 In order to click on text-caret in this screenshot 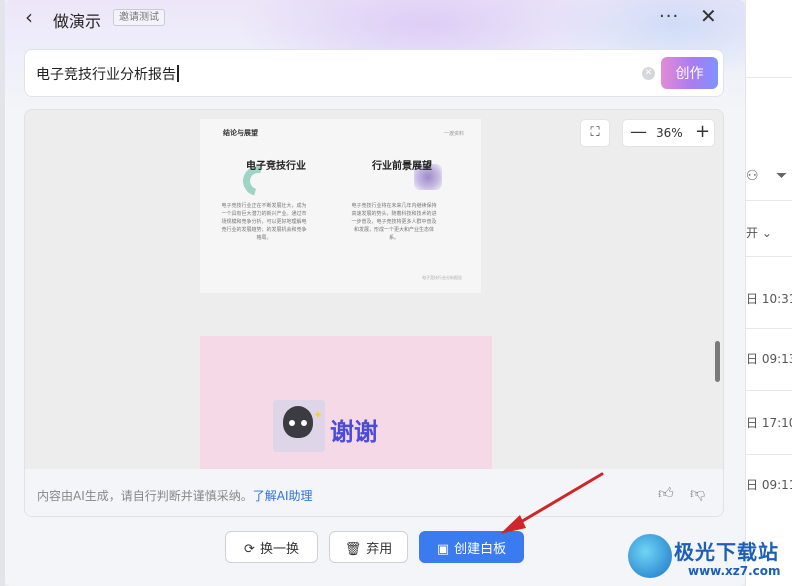, I will do `click(178, 73)`.